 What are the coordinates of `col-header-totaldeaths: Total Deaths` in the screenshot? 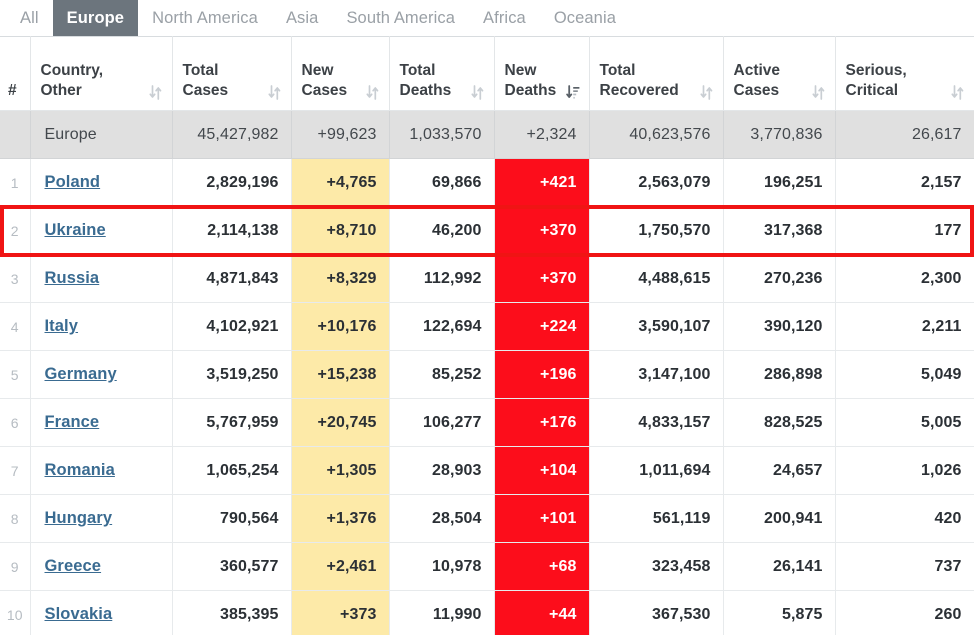 It's located at (441, 73).